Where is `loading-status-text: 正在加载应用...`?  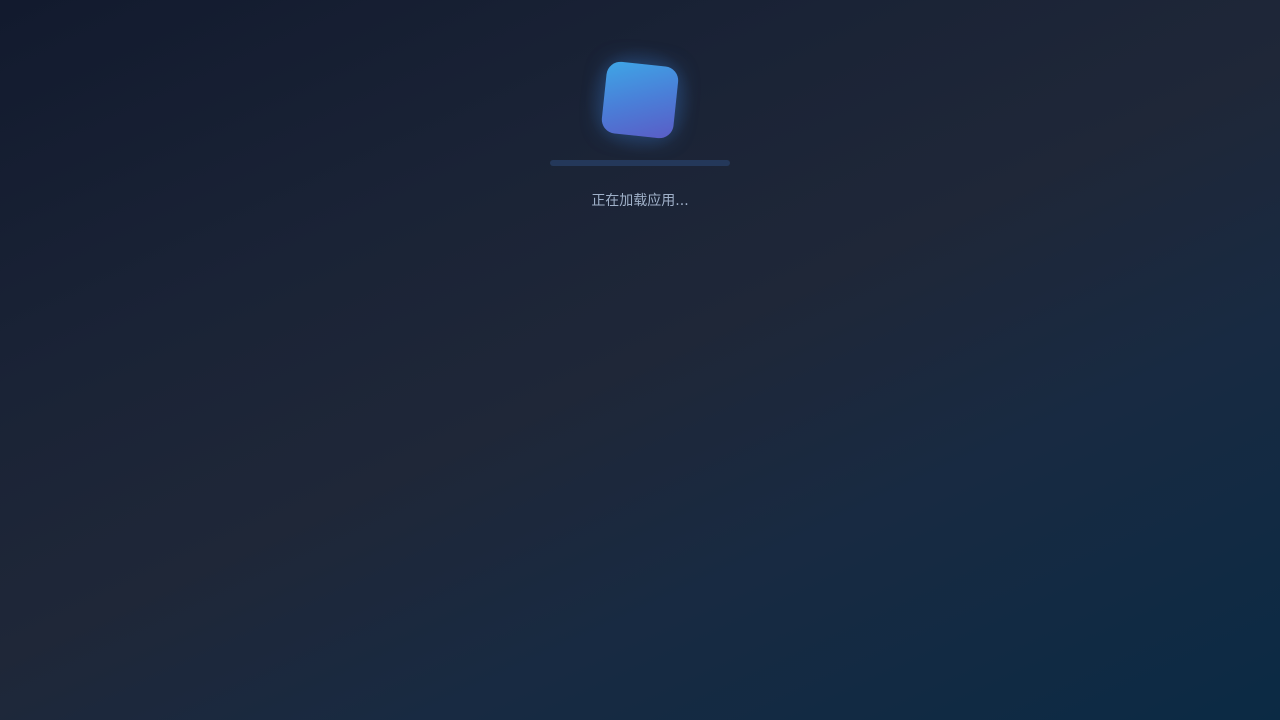
loading-status-text: 正在加载应用... is located at coordinates (640, 201).